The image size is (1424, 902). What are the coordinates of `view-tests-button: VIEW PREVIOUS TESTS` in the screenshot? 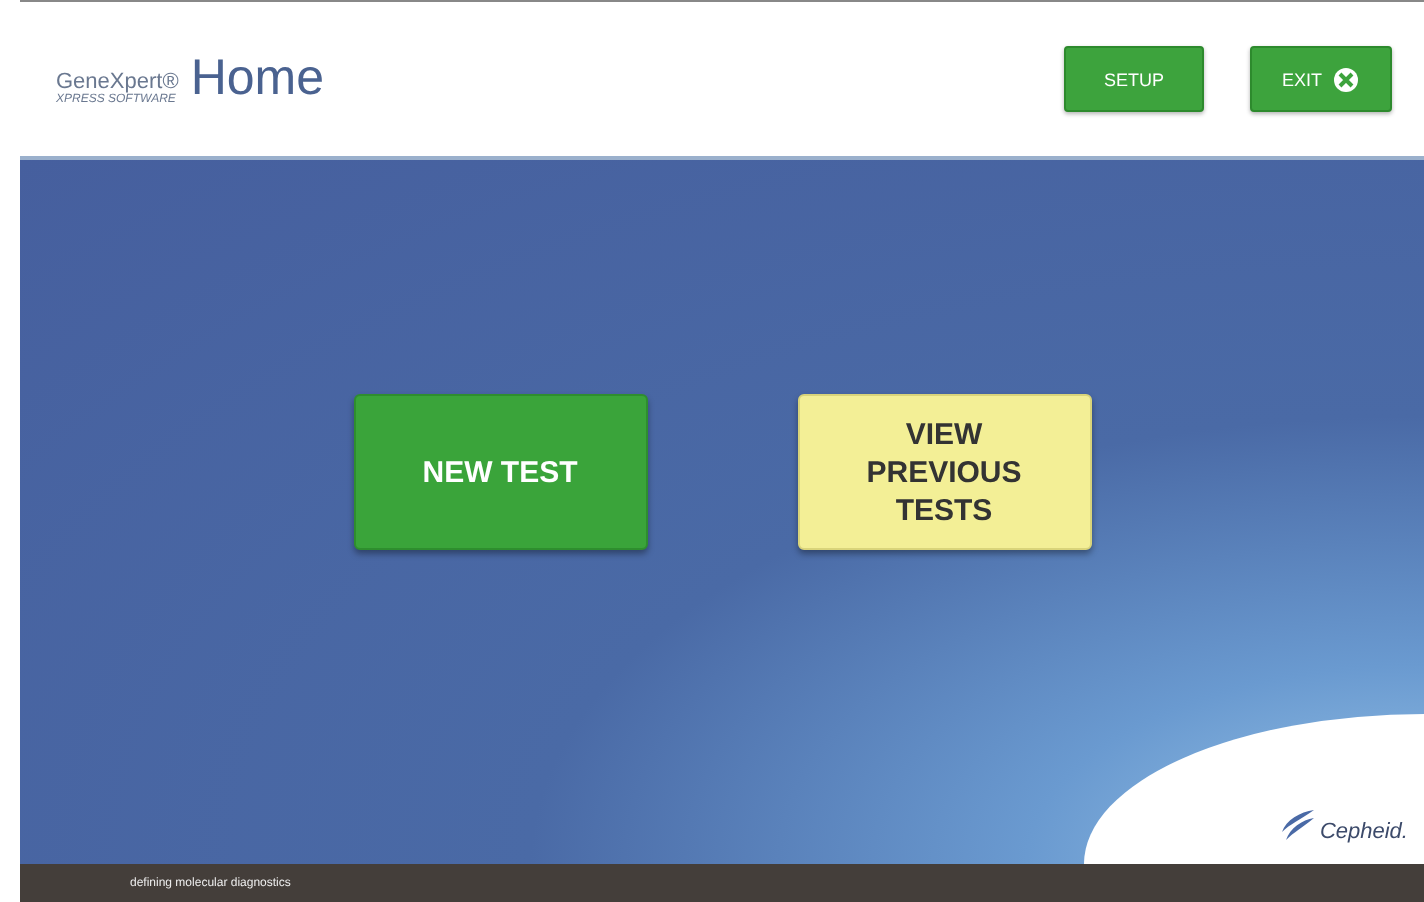 It's located at (944, 472).